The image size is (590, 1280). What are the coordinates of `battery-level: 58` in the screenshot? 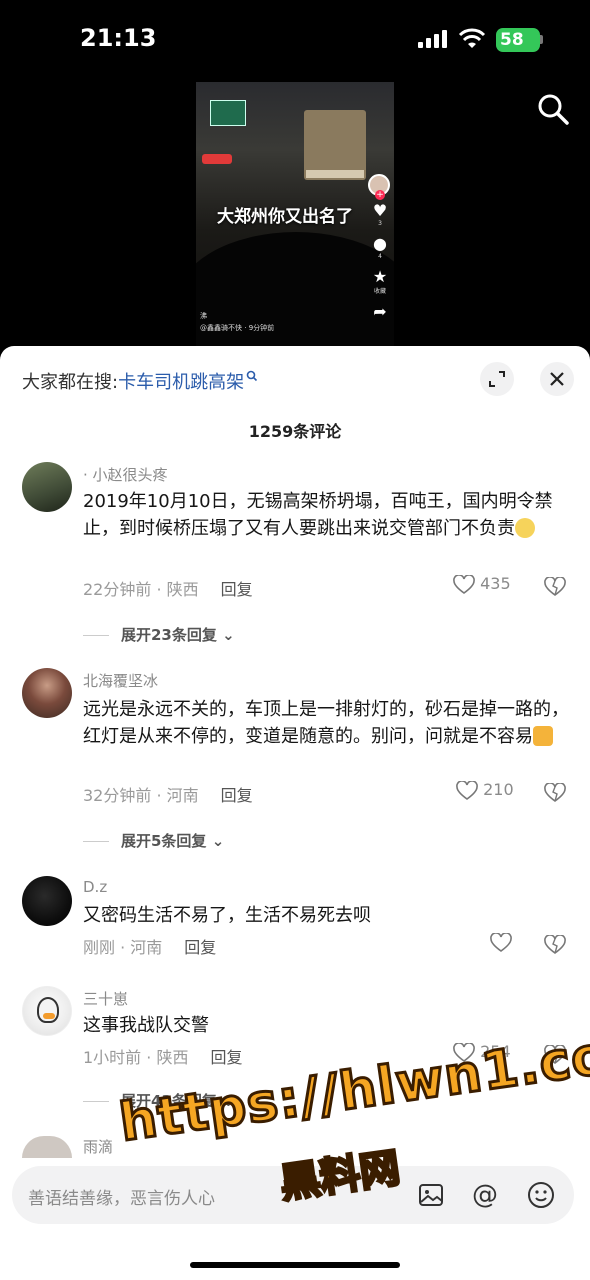 It's located at (512, 40).